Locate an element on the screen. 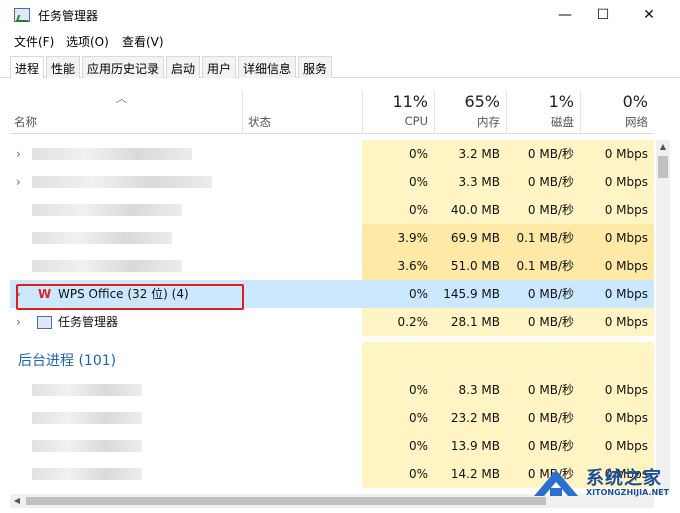 The width and height of the screenshot is (680, 513). menu-bar: 文件(F) 选项(O) 查看(V) is located at coordinates (340, 41).